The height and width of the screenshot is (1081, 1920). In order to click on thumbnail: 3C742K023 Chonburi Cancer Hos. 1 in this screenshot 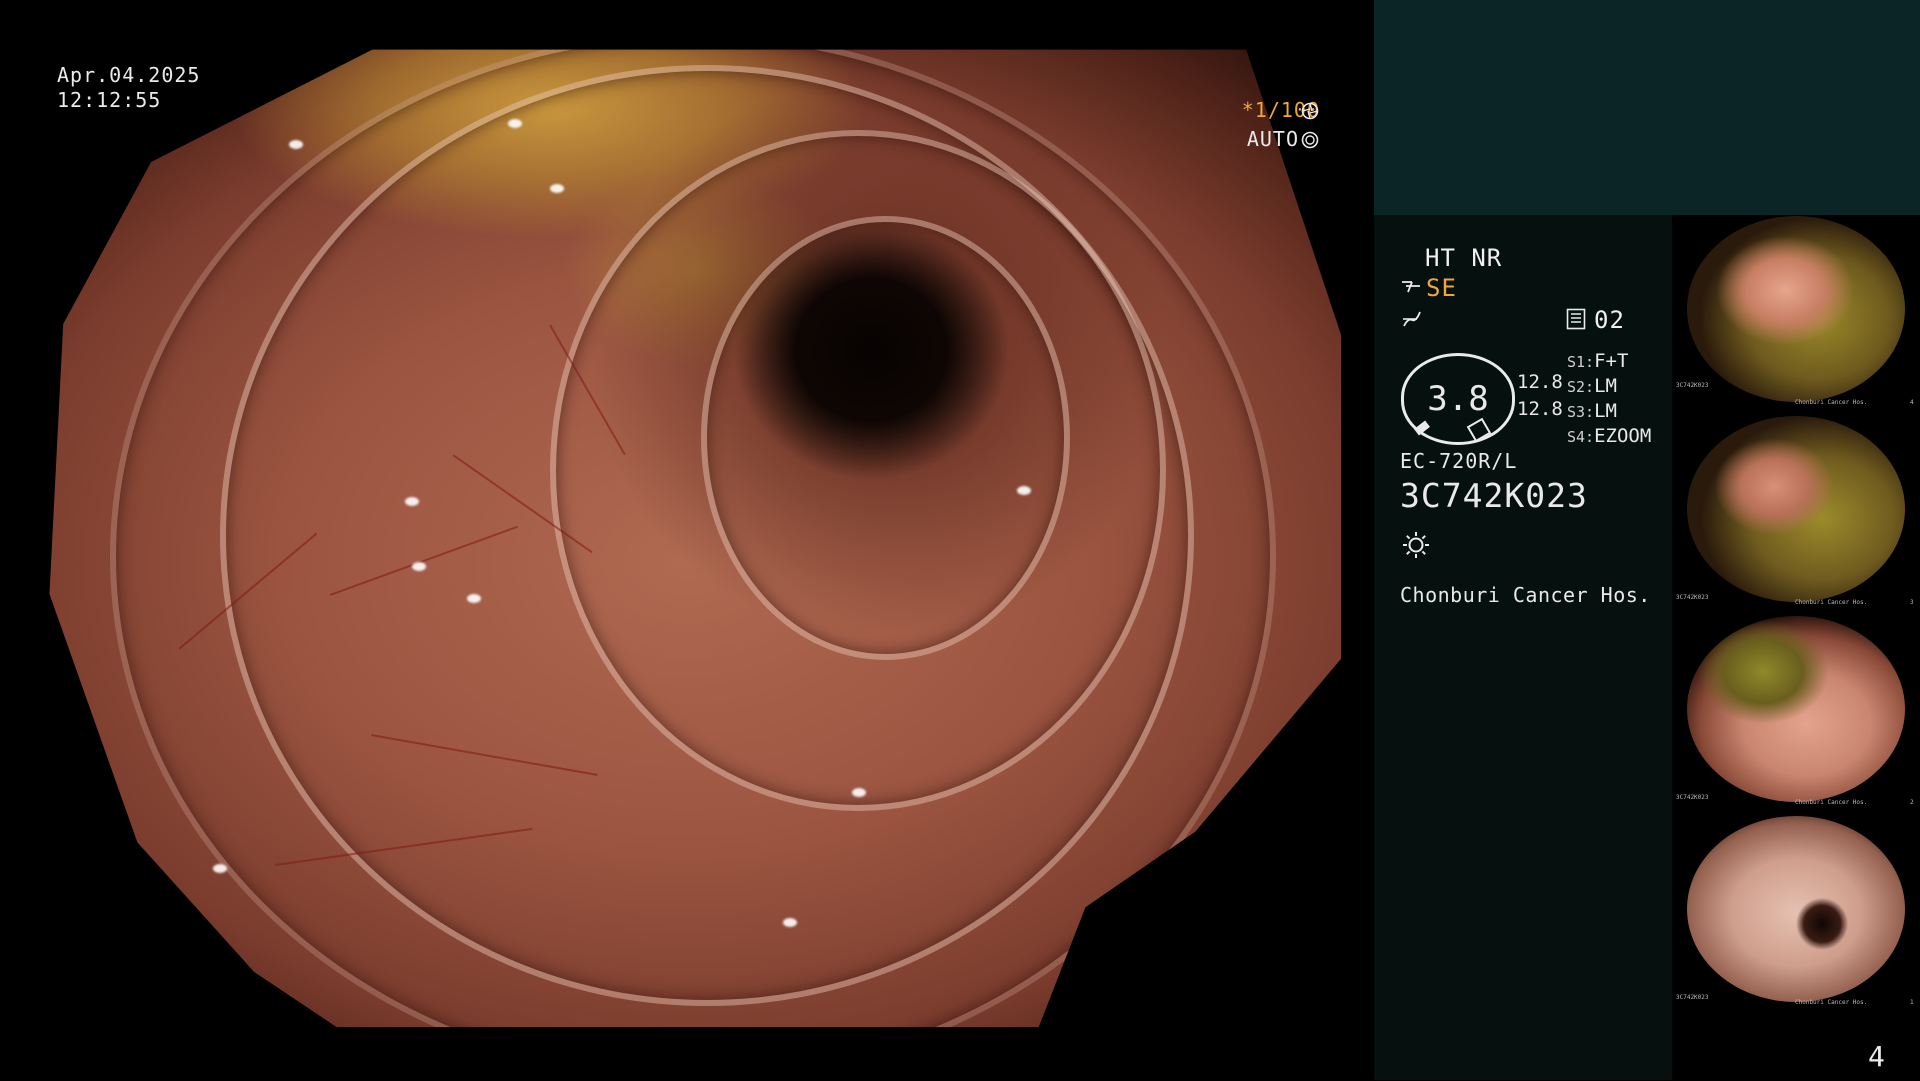, I will do `click(1796, 911)`.